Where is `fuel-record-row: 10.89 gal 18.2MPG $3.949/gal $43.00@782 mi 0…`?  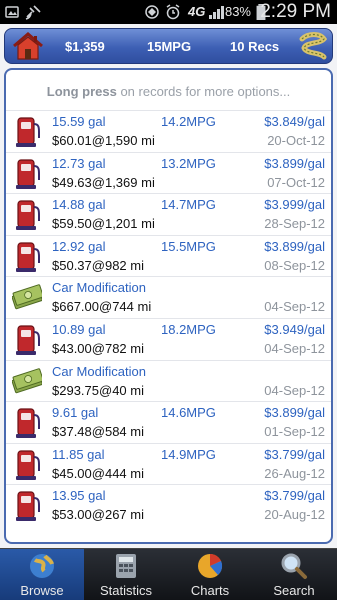
fuel-record-row: 10.89 gal 18.2MPG $3.949/gal $43.00@782 mi 0… is located at coordinates (168, 339).